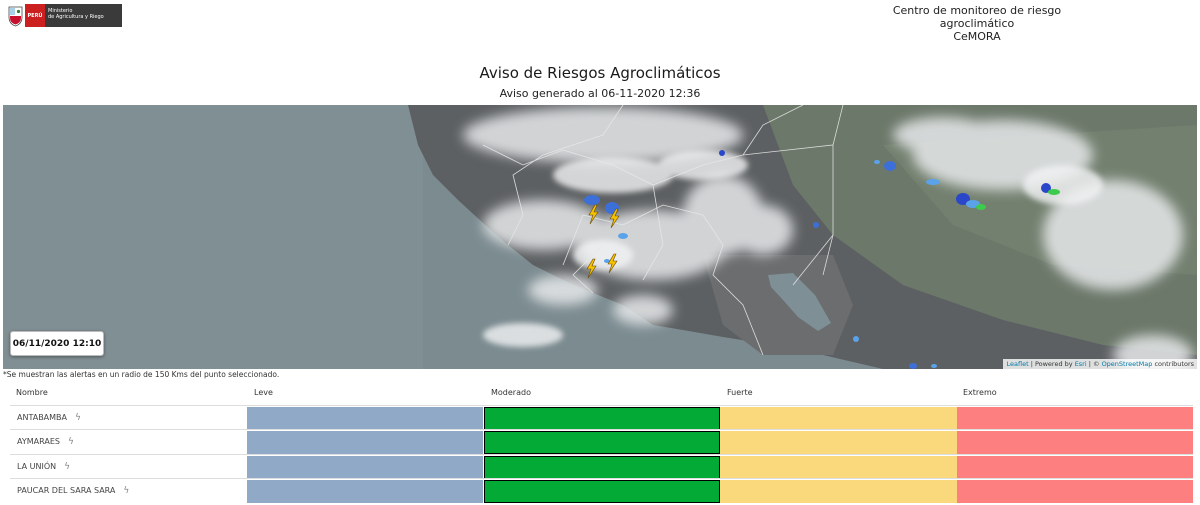  I want to click on coat-of-arms-icon, so click(15, 16).